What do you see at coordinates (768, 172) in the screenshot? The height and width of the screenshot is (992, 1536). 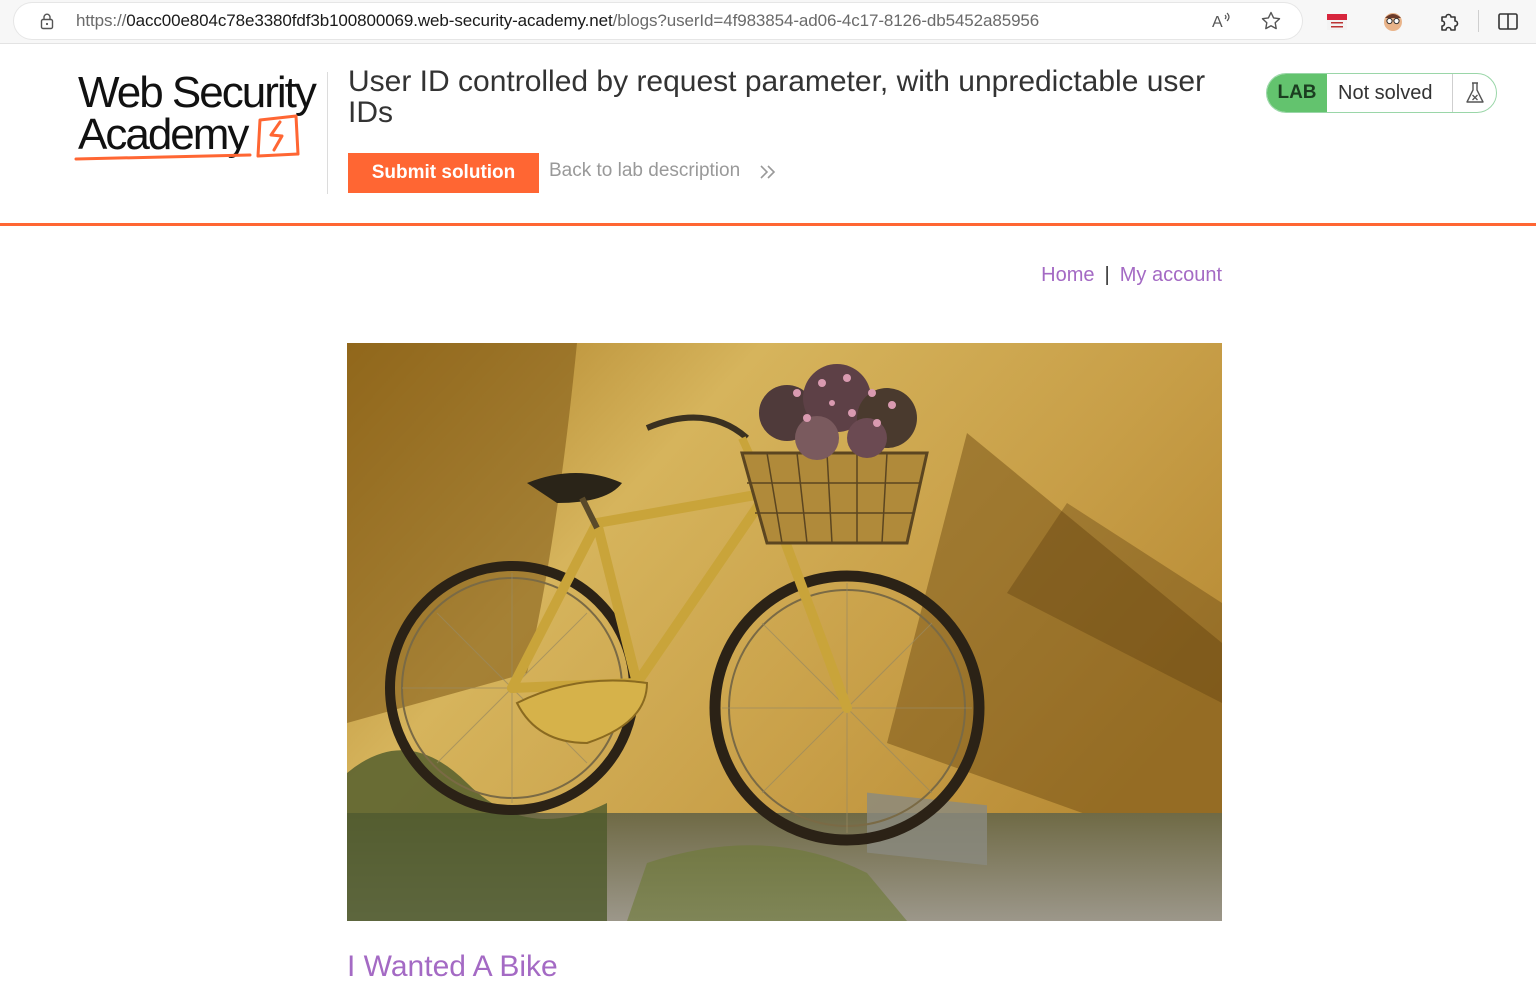 I see `double-chevron-right-icon` at bounding box center [768, 172].